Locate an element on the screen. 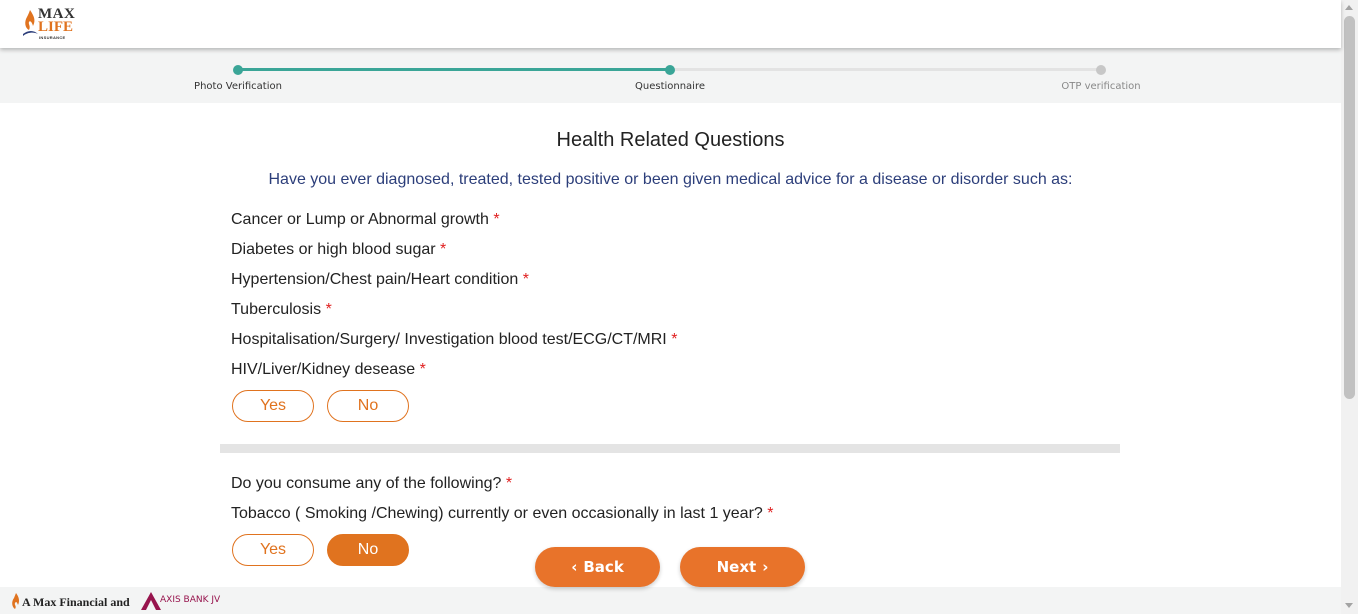  step-label-questionnaire: Questionnaire is located at coordinates (670, 86).